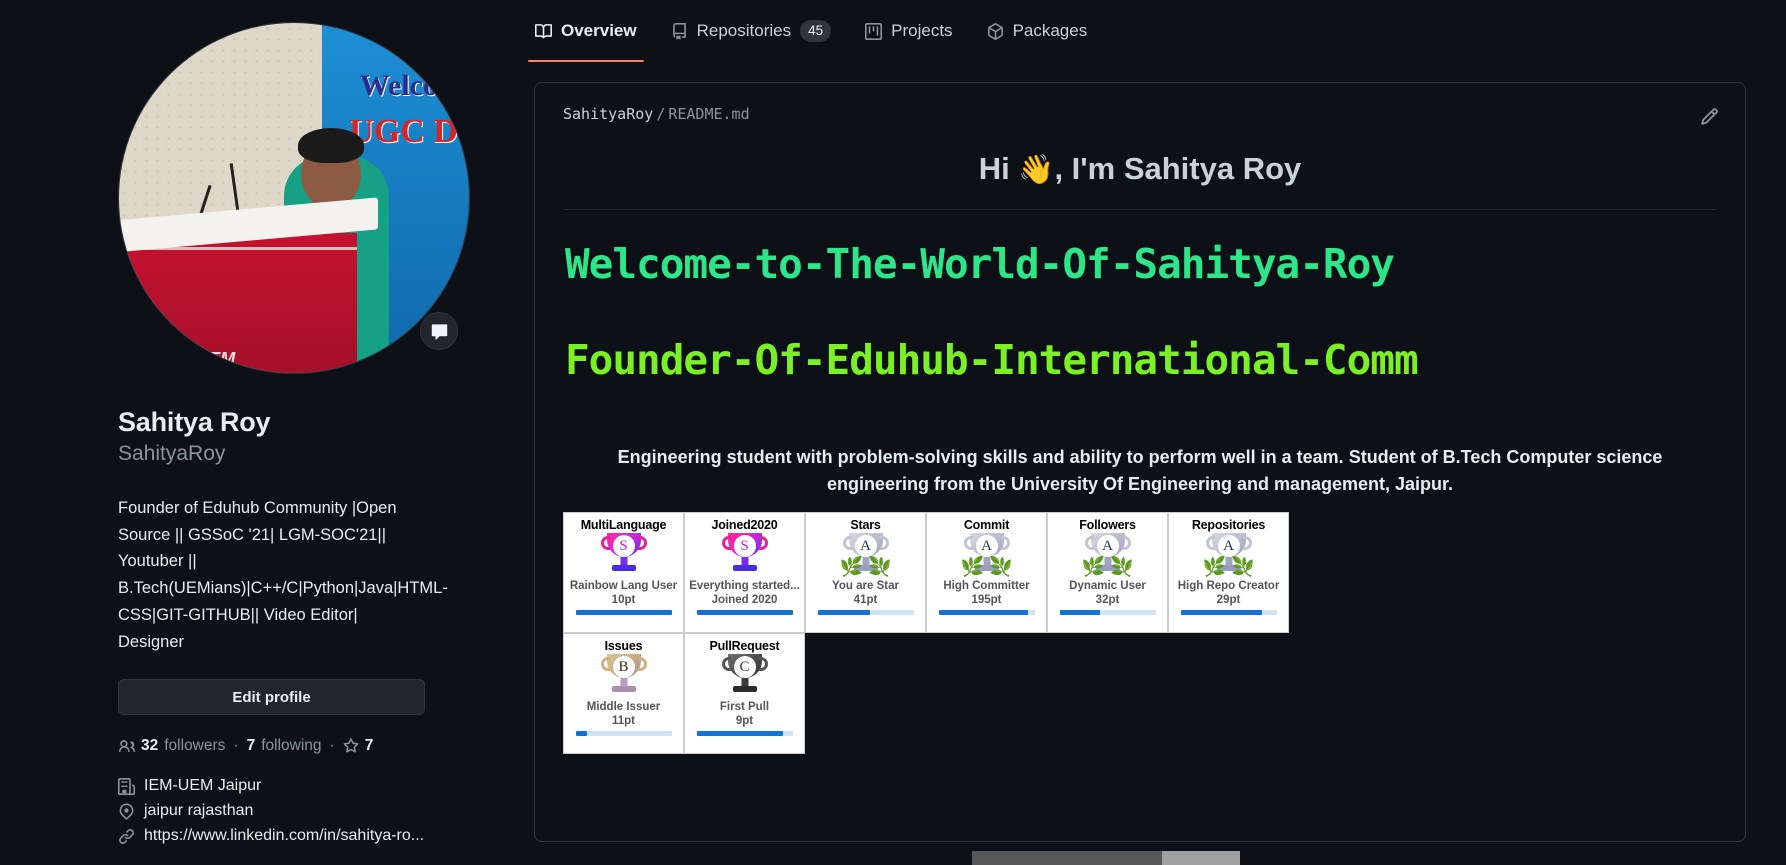 This screenshot has width=1786, height=865. What do you see at coordinates (1050, 30) in the screenshot?
I see `tab-packages-label: Packages` at bounding box center [1050, 30].